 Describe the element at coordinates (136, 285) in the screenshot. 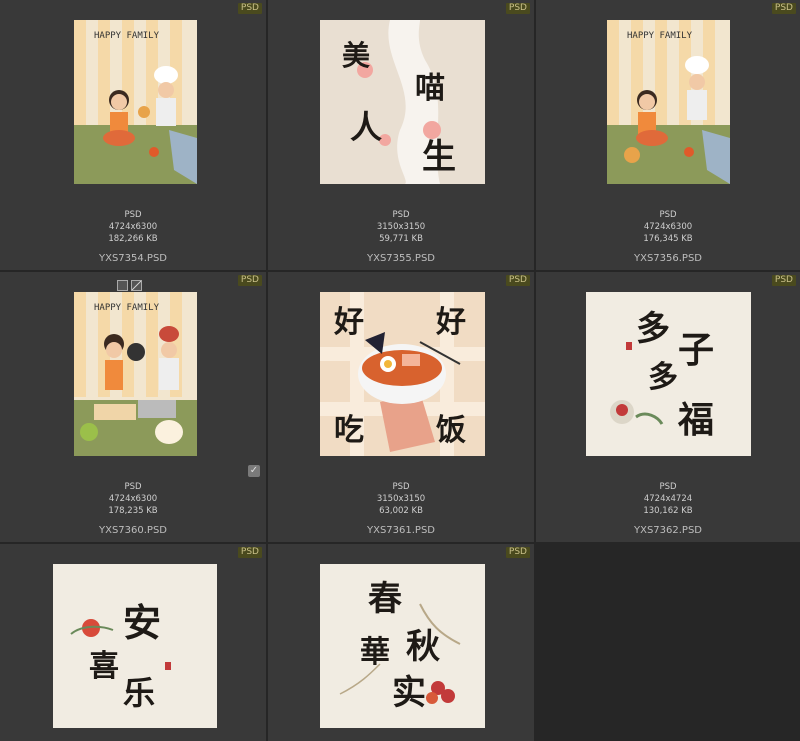

I see `diagonal-icon` at that location.